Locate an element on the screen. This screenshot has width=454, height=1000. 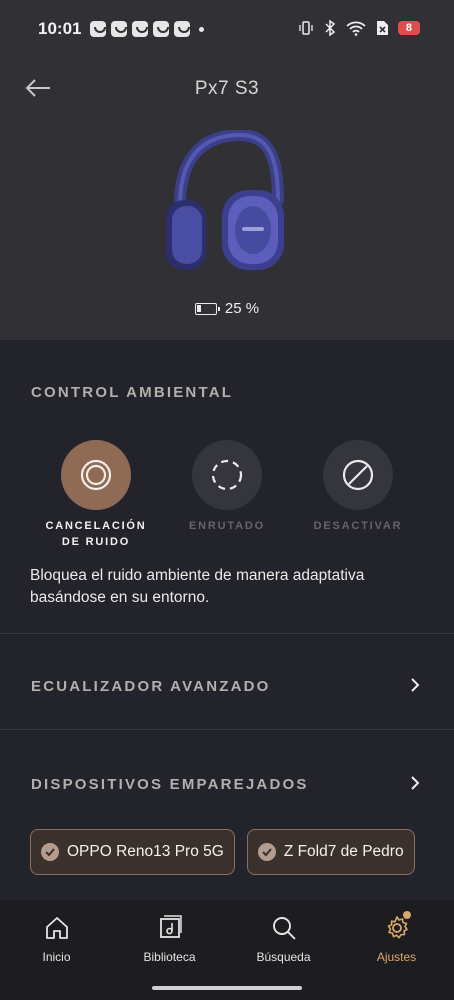
bluetooth-icon is located at coordinates (330, 28).